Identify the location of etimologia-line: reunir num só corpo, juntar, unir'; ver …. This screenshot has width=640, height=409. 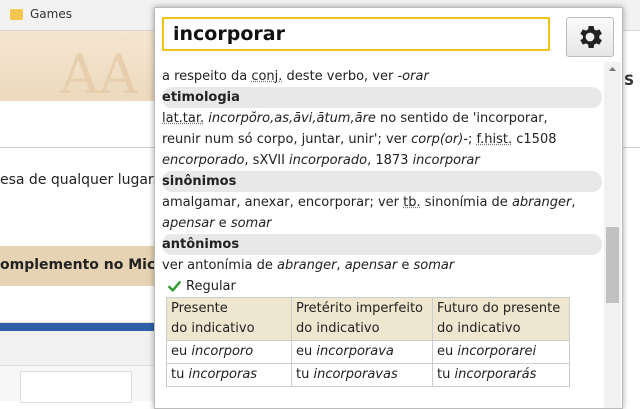
(359, 139).